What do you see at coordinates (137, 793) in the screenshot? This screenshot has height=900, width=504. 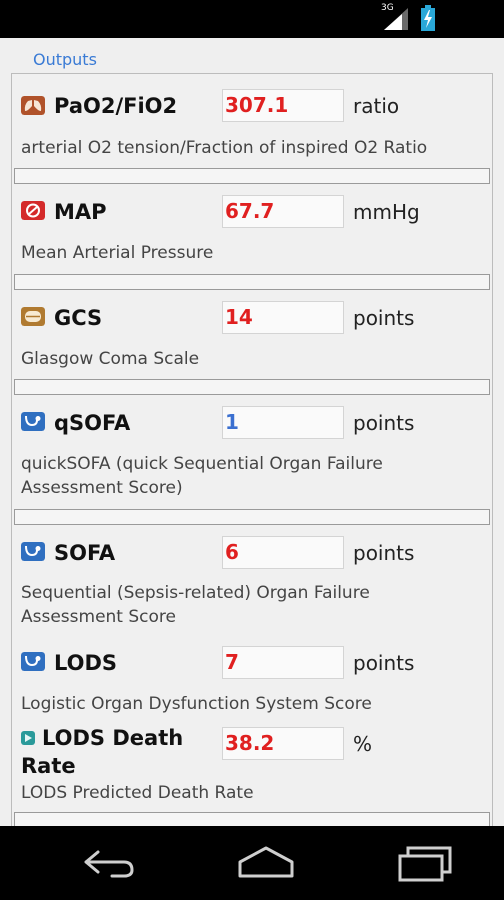 I see `output-description: LODS Predicted Death Rate` at bounding box center [137, 793].